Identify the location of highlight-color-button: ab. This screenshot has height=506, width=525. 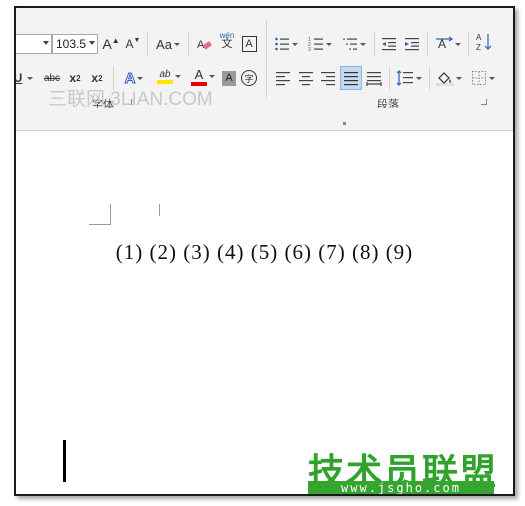
(169, 76).